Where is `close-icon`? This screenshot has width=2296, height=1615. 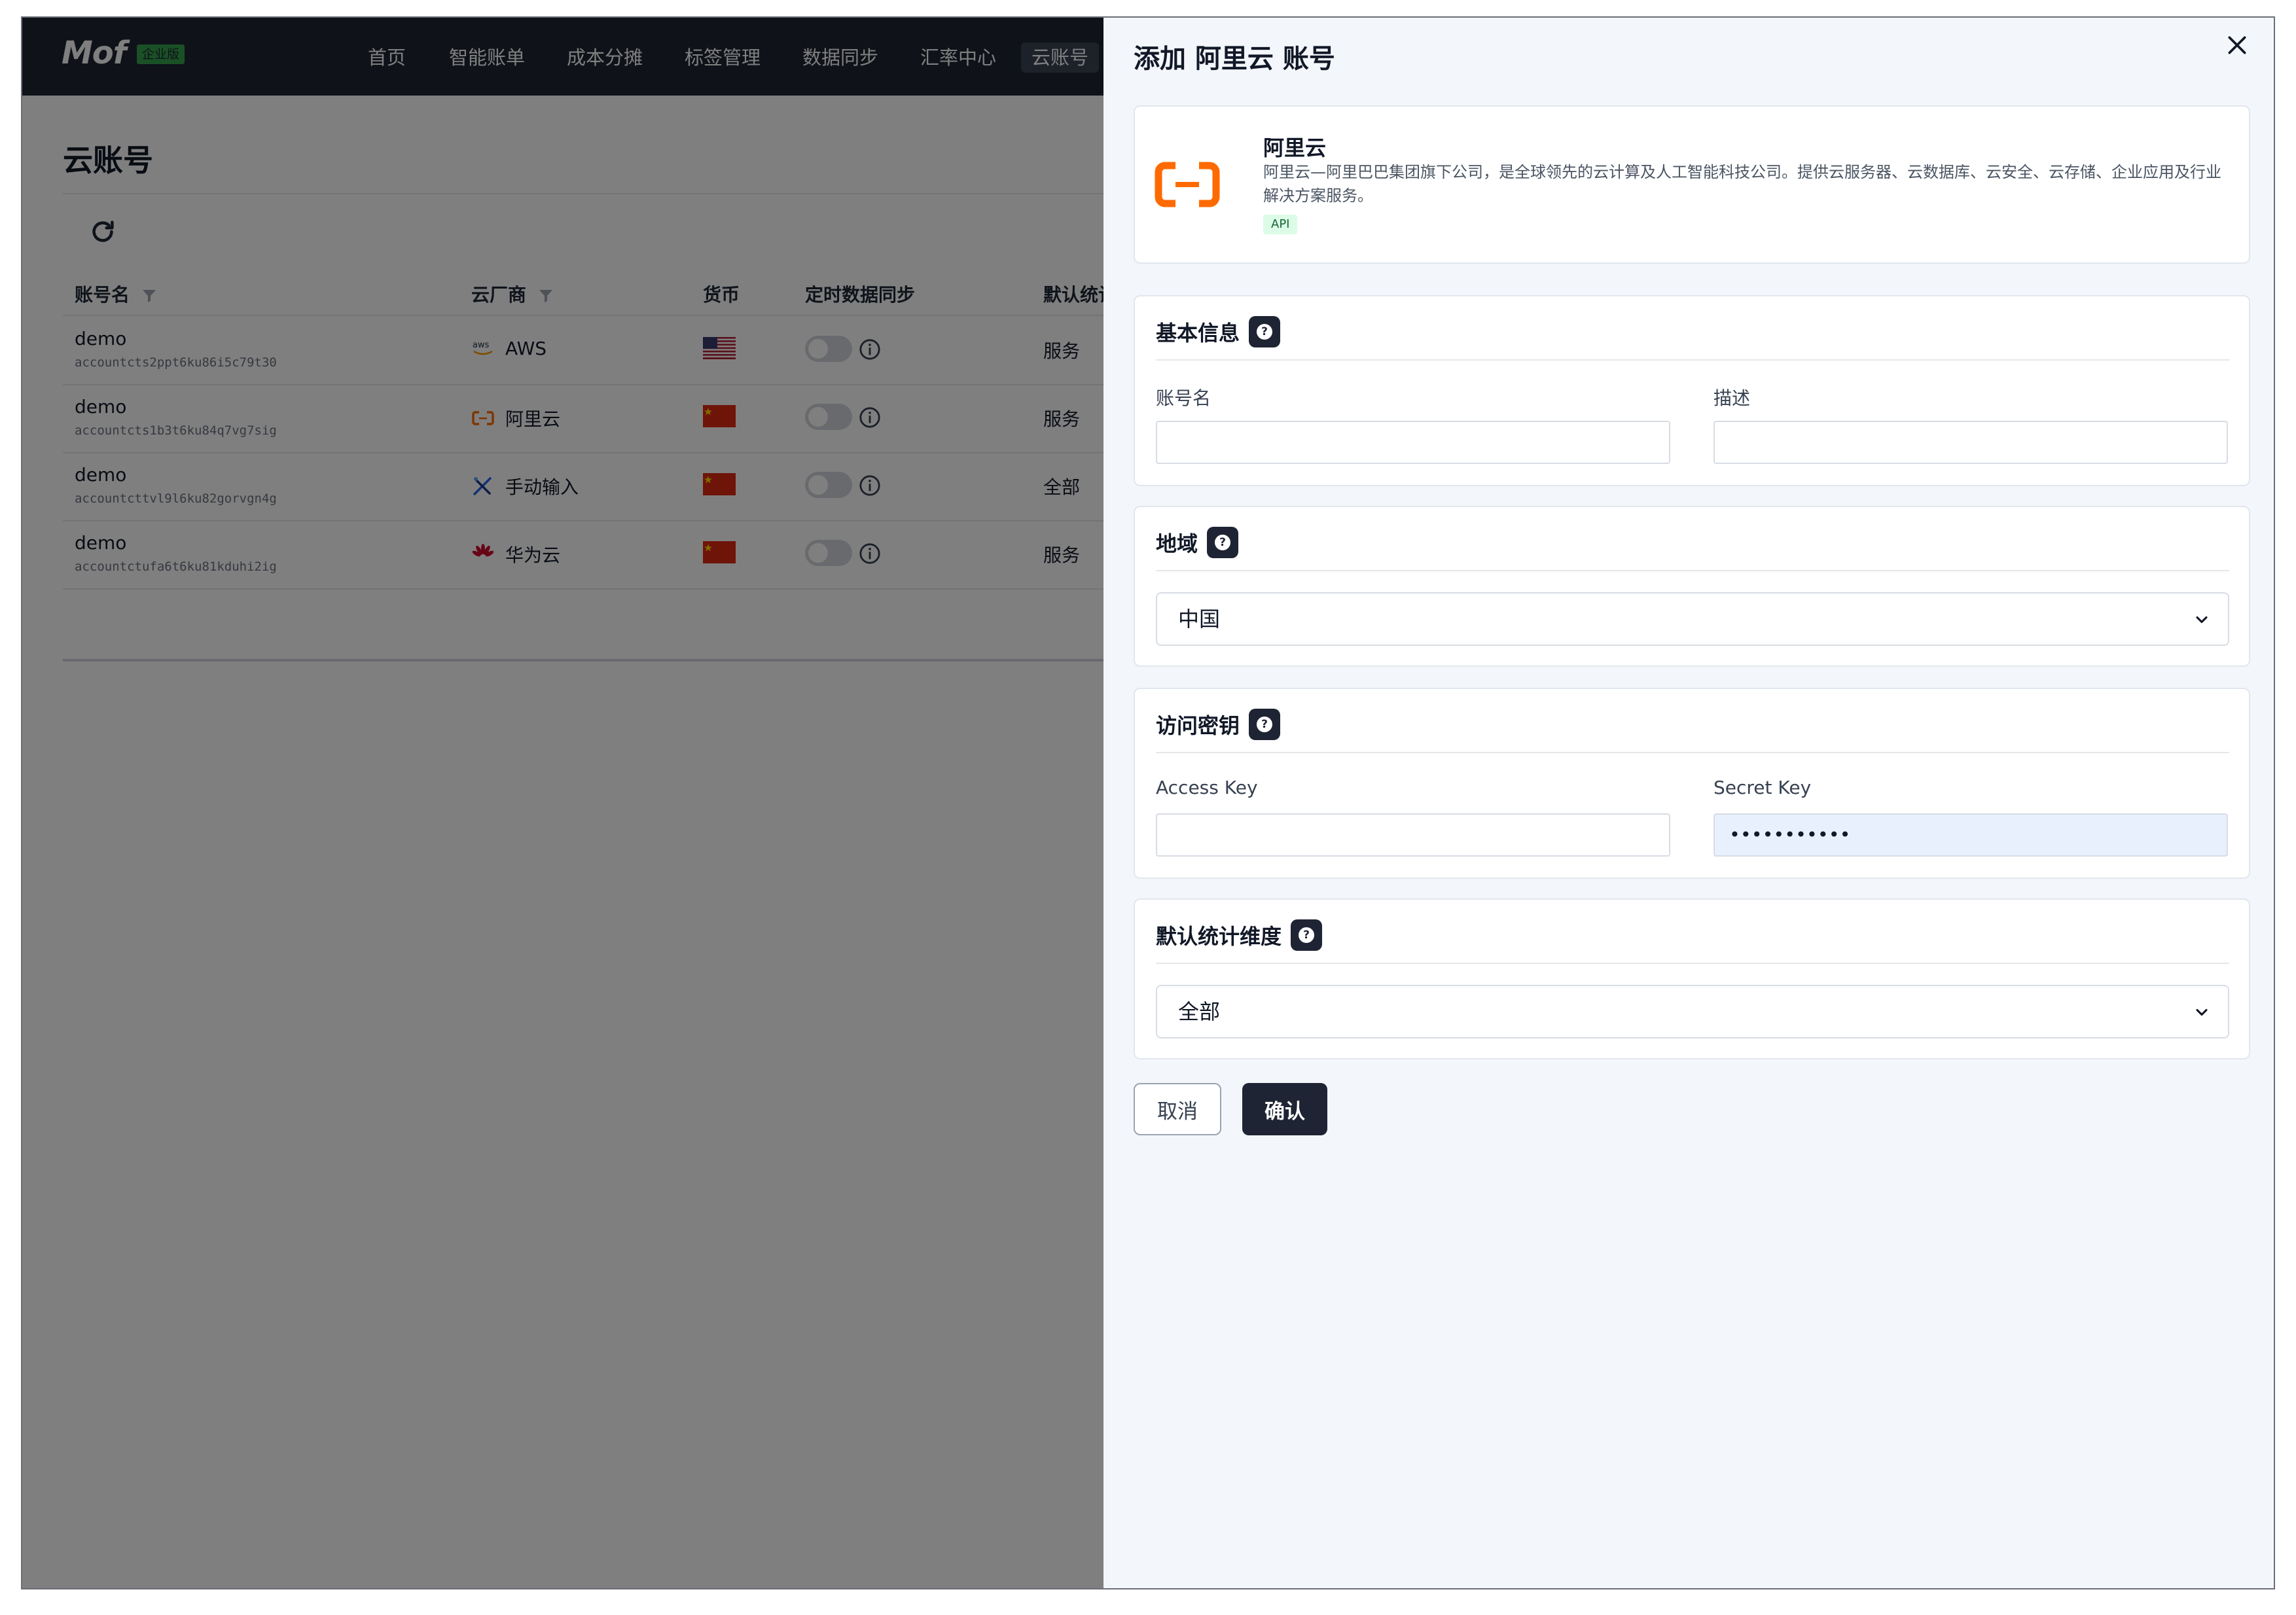 close-icon is located at coordinates (2237, 45).